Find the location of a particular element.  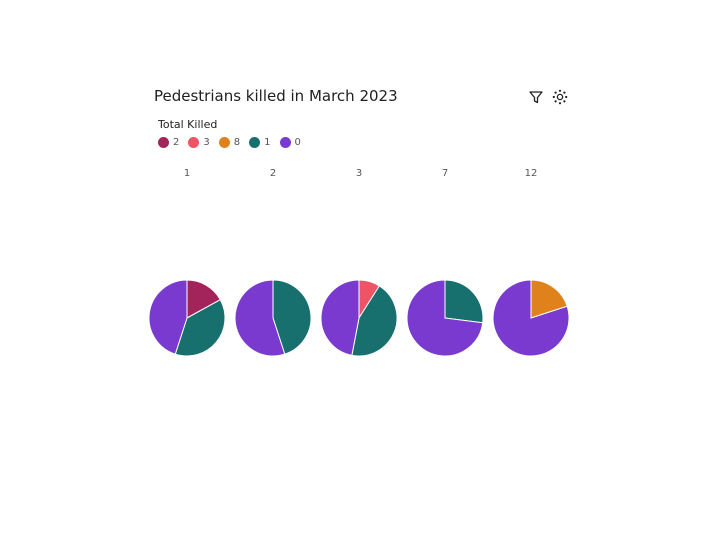

pie-category-label: 2 is located at coordinates (273, 173).